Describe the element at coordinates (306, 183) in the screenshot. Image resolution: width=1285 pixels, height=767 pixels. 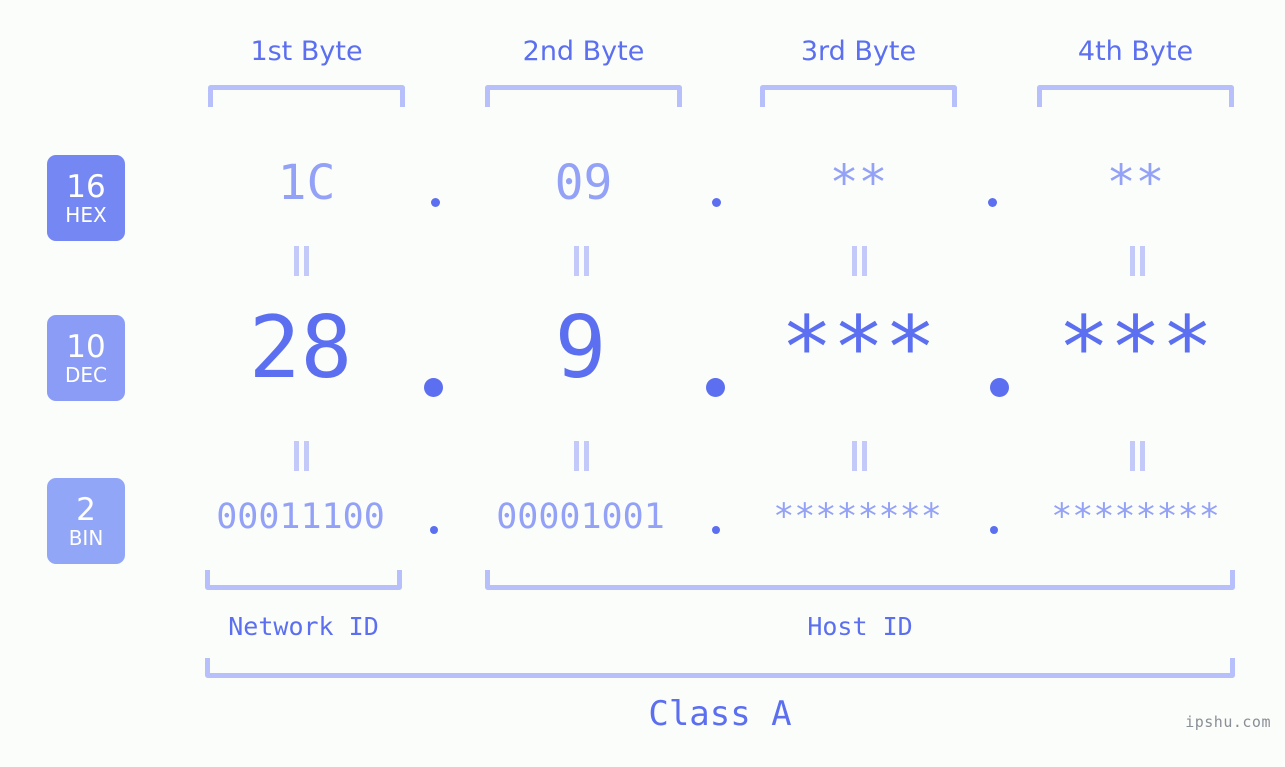
I see `hex-byte-1: 1C` at that location.